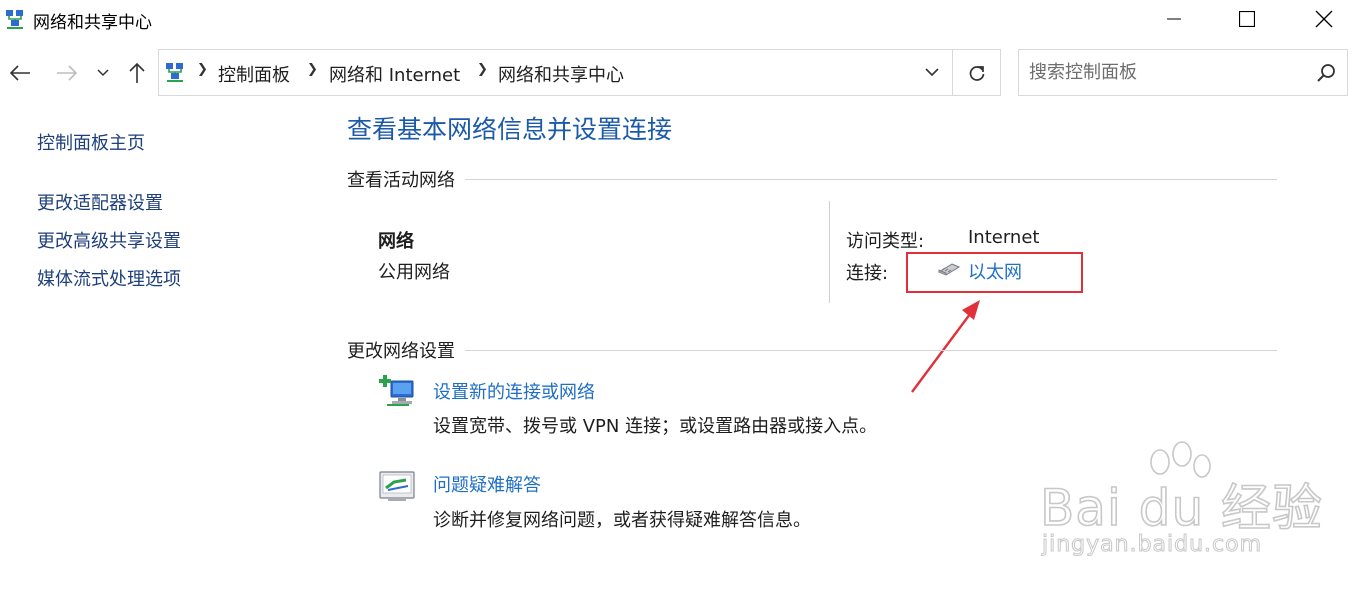  What do you see at coordinates (398, 393) in the screenshot?
I see `new-connection-icon` at bounding box center [398, 393].